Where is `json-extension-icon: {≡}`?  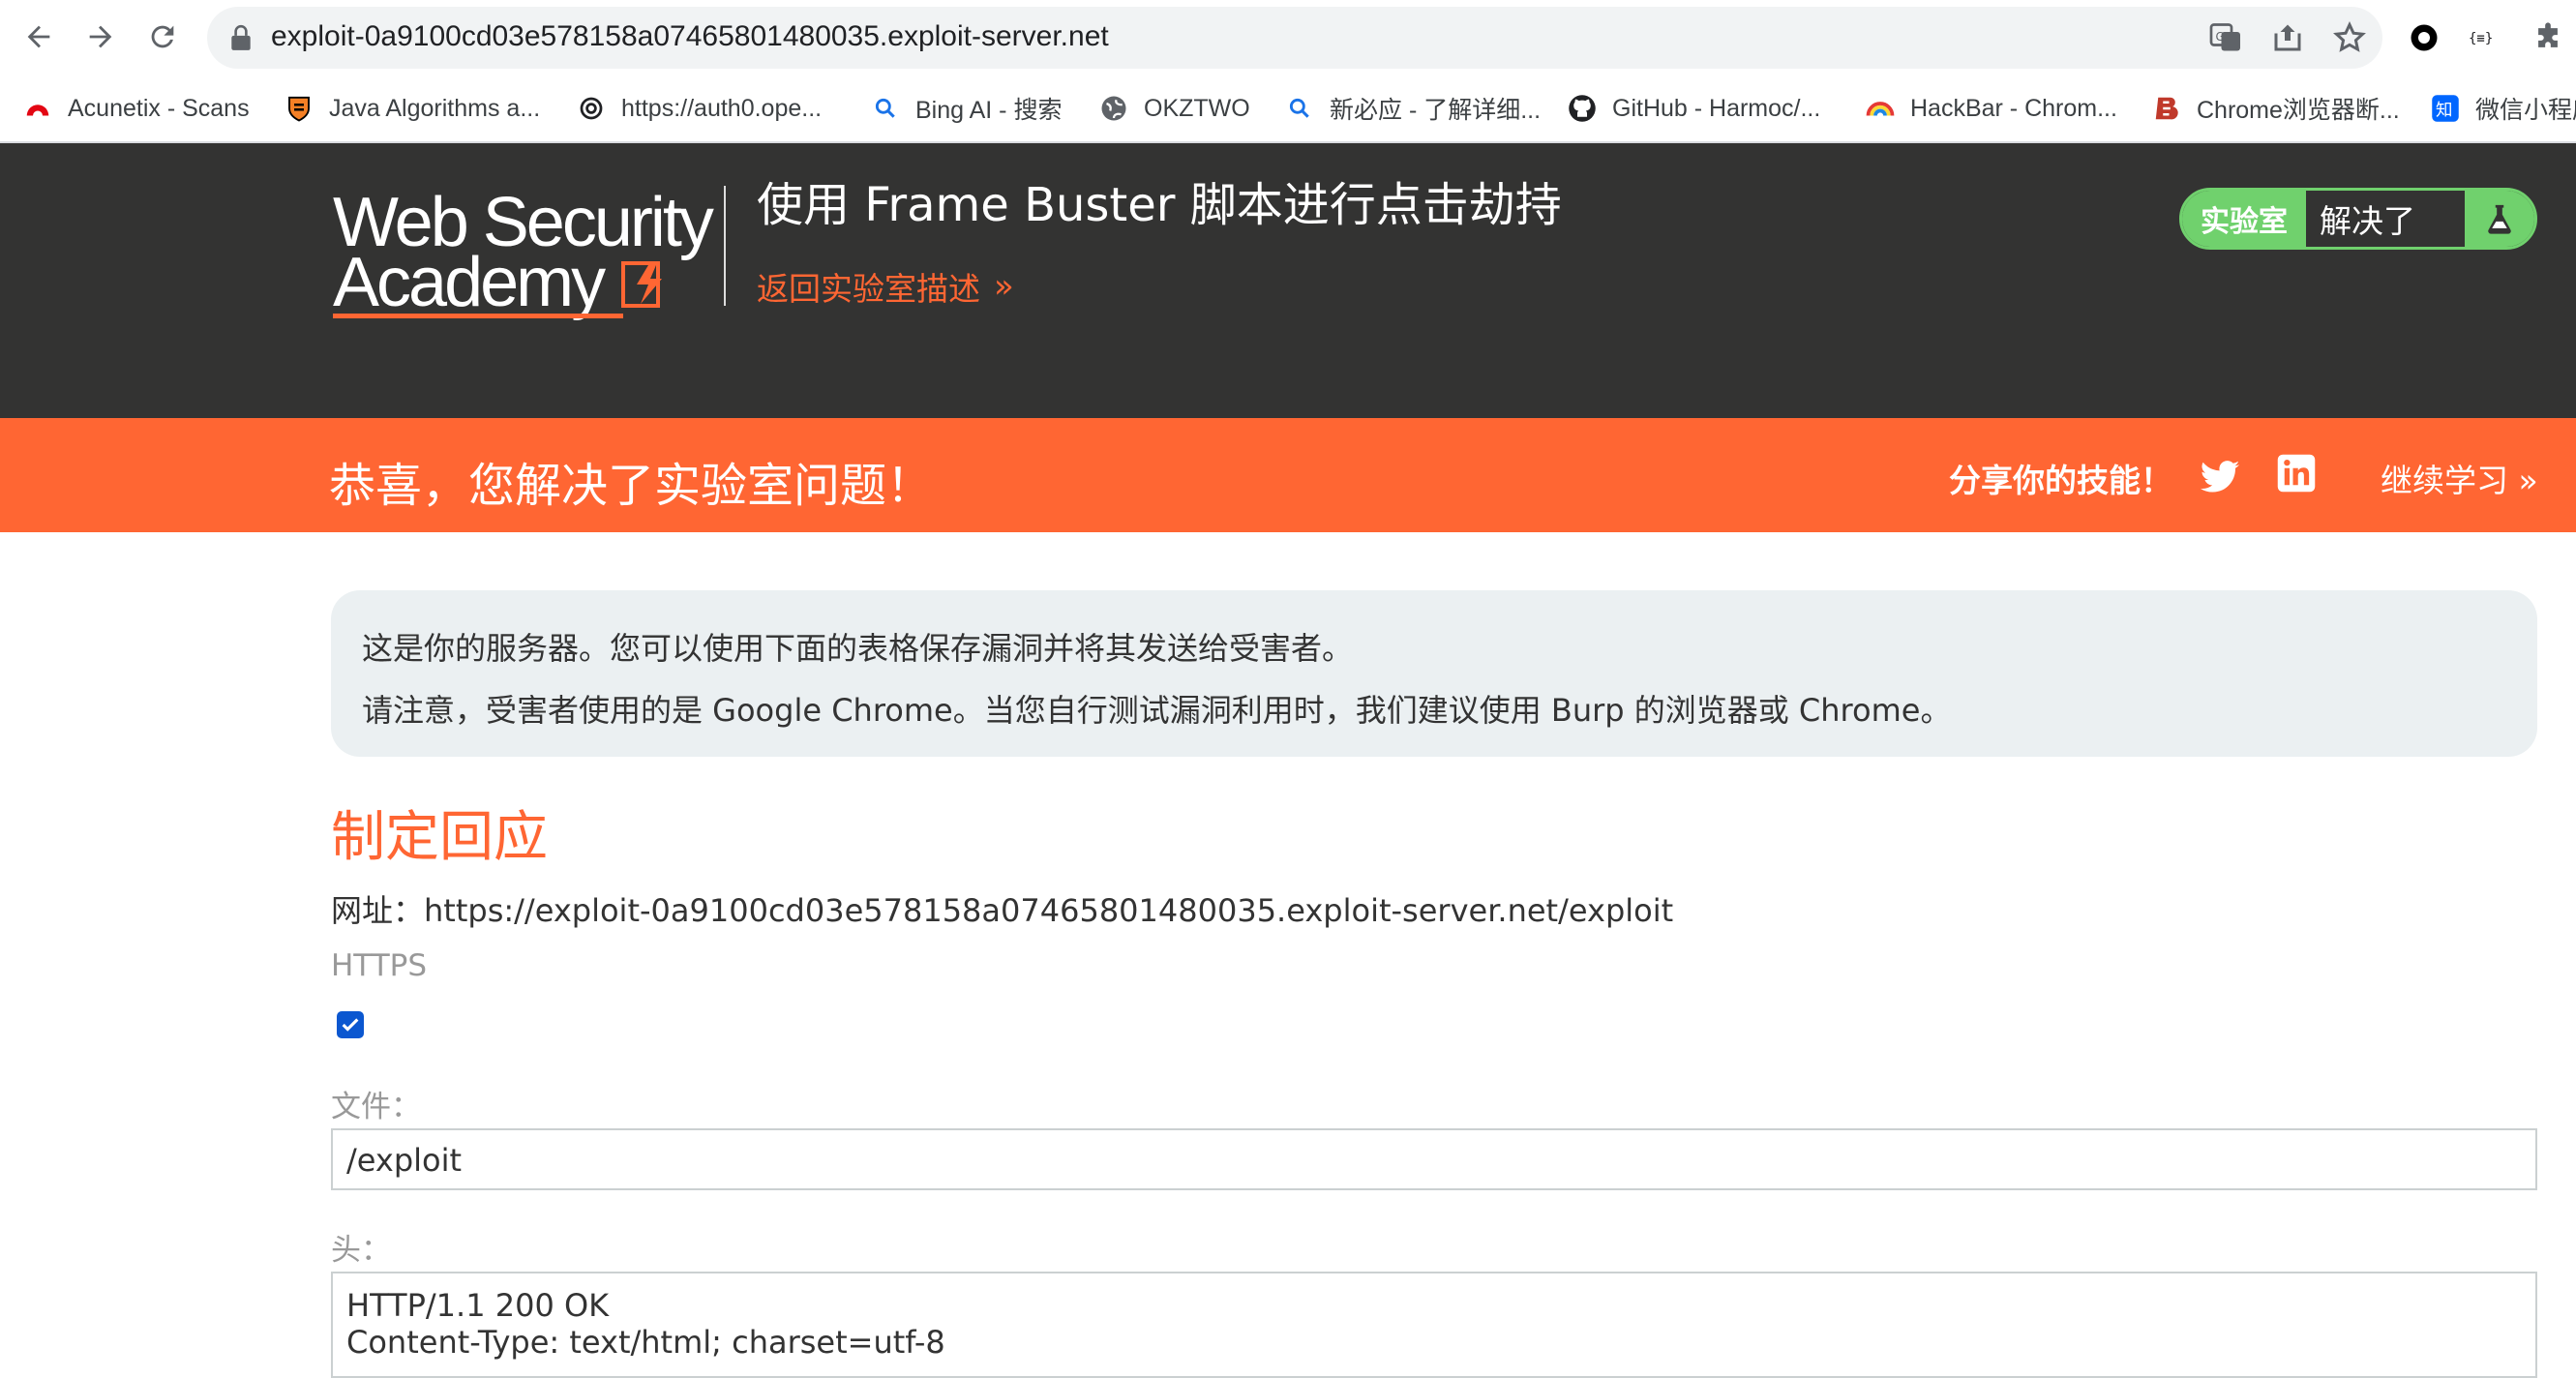
json-extension-icon: {≡} is located at coordinates (2486, 37).